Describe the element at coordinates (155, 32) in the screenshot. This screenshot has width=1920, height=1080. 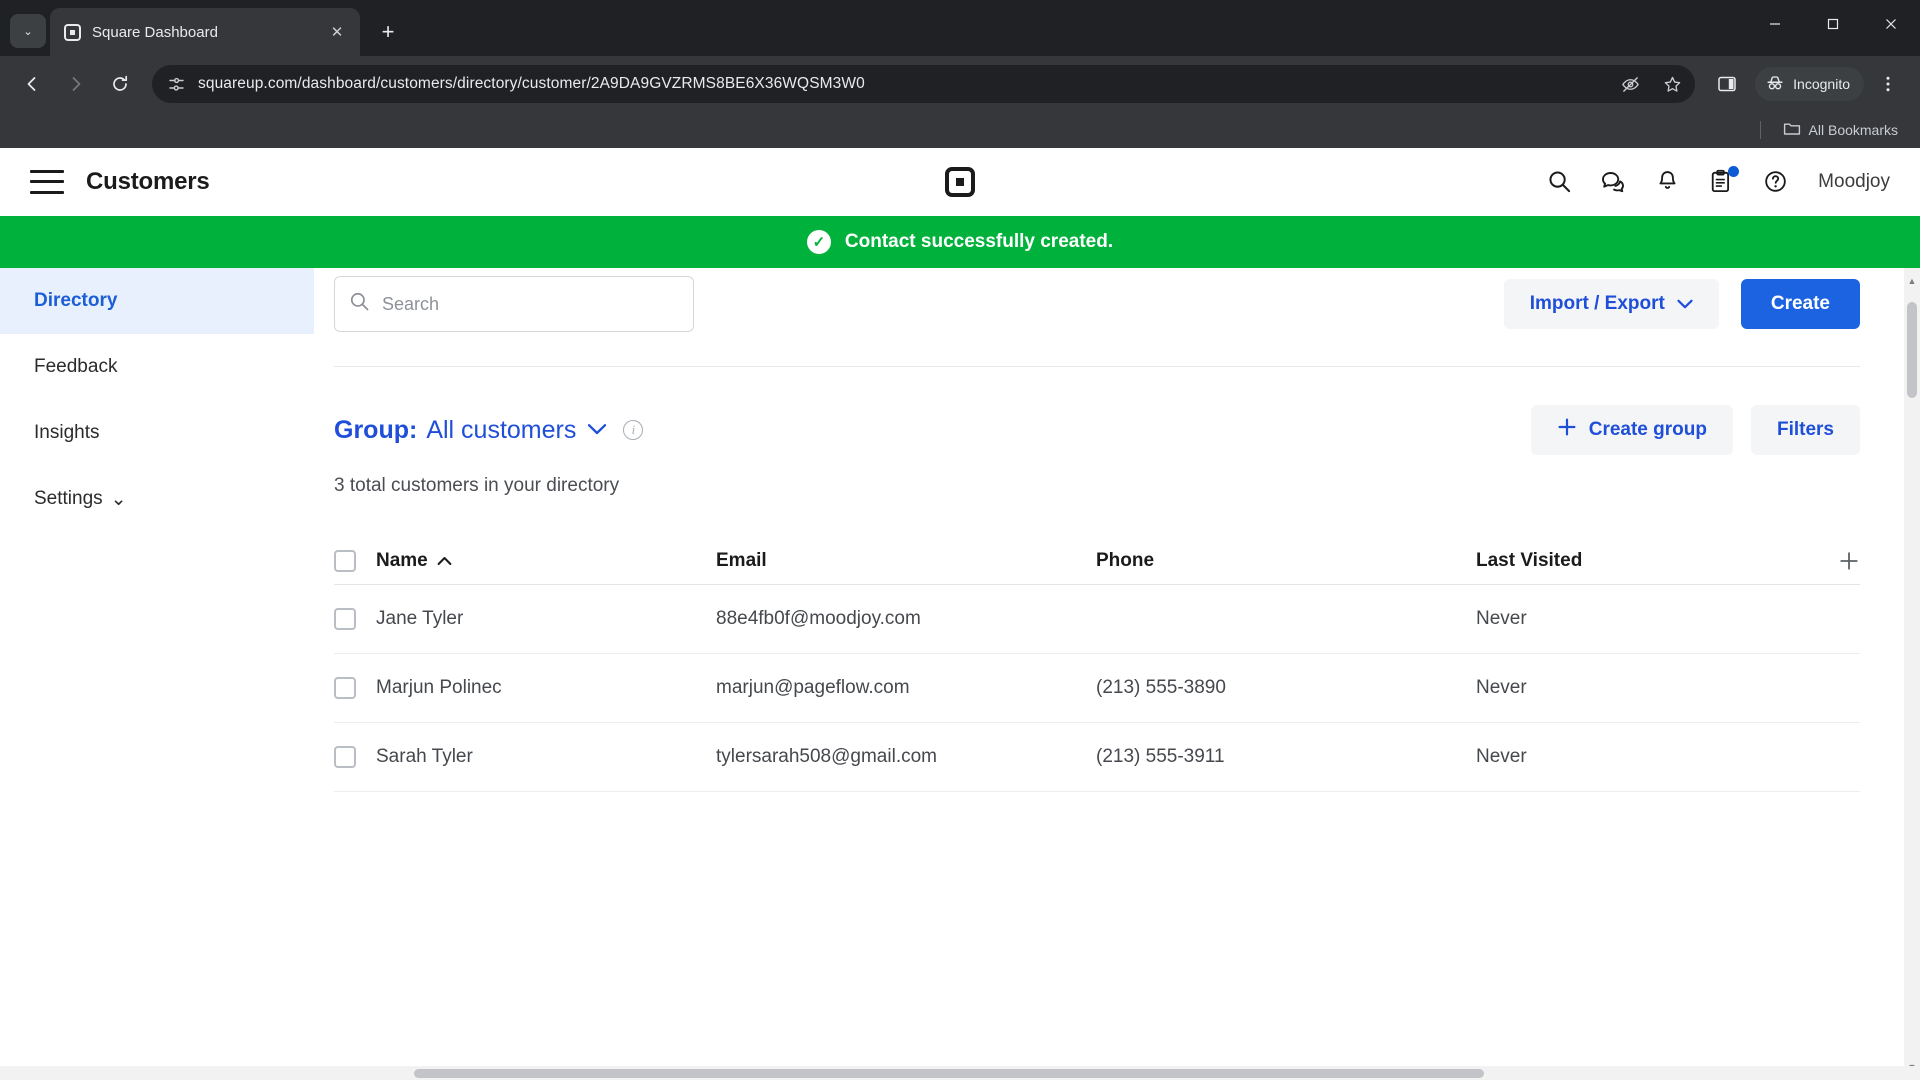
I see `tab-title: Square Dashboard` at that location.